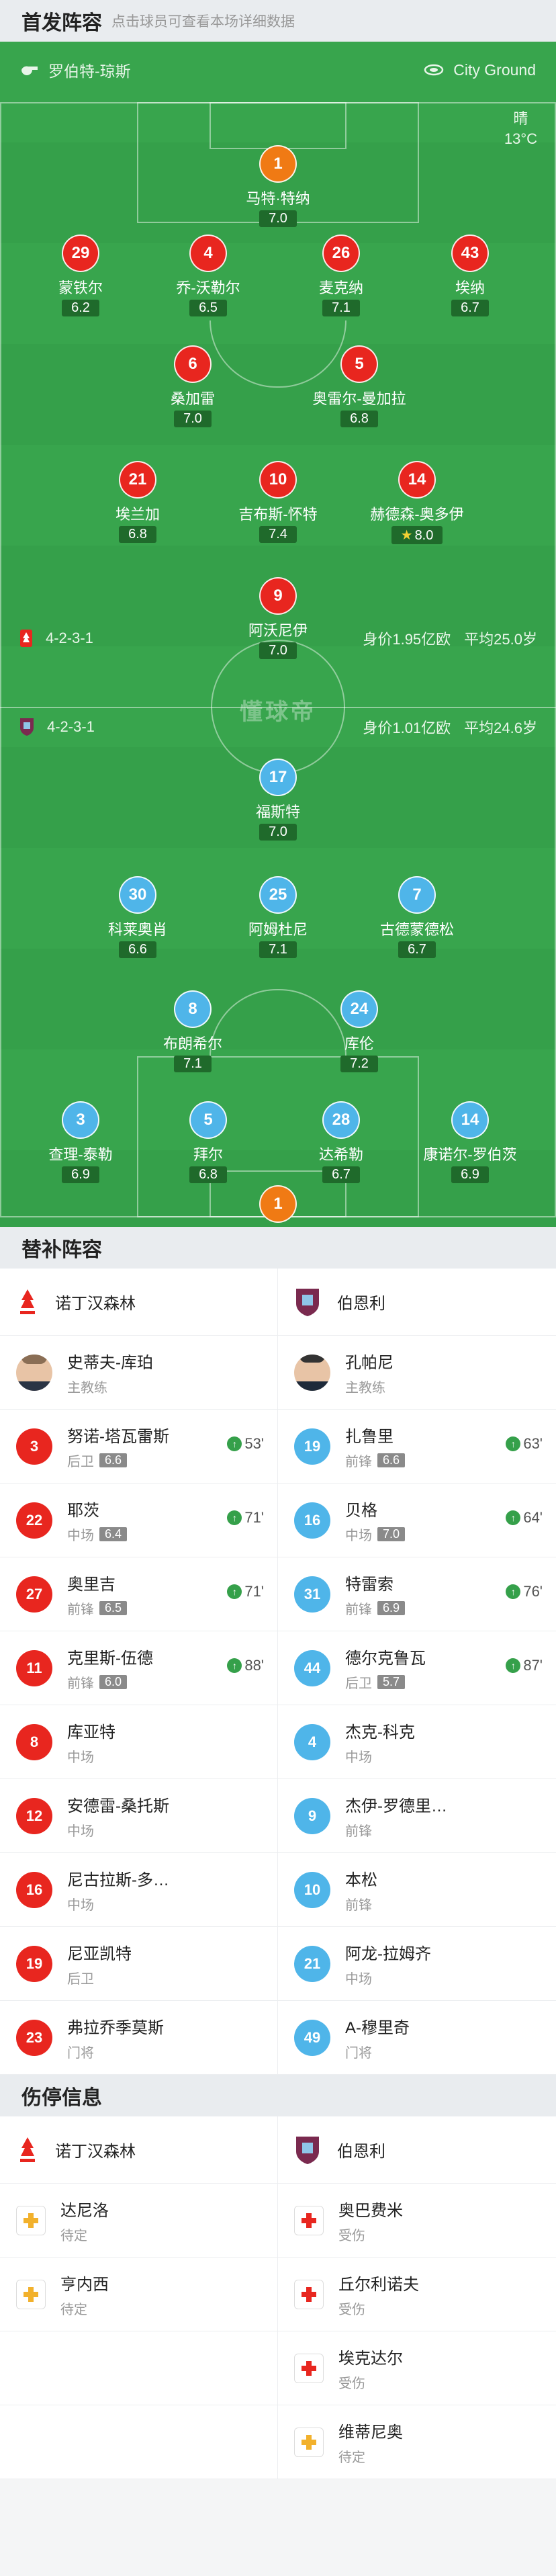 The height and width of the screenshot is (2576, 556). Describe the element at coordinates (417, 1594) in the screenshot. I see `sub-player: 31 特雷索 前锋 6.9 ↑ 76'` at that location.